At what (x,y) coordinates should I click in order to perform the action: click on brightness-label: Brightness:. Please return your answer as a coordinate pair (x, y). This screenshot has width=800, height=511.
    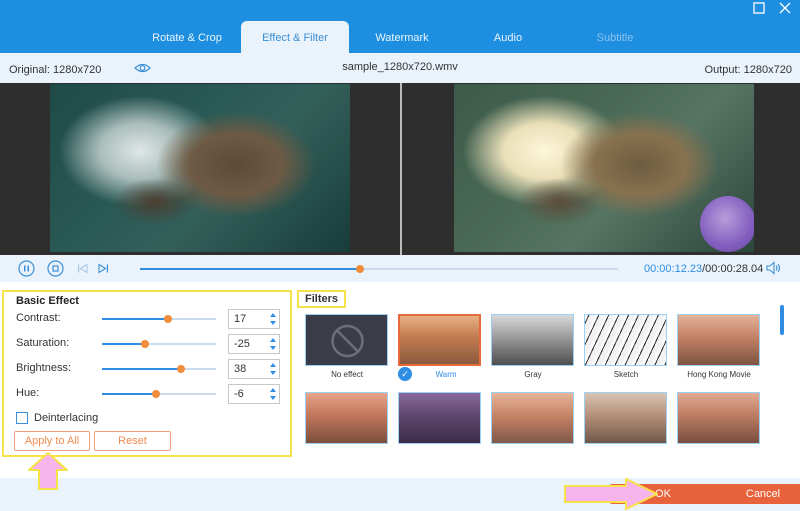
    Looking at the image, I should click on (44, 368).